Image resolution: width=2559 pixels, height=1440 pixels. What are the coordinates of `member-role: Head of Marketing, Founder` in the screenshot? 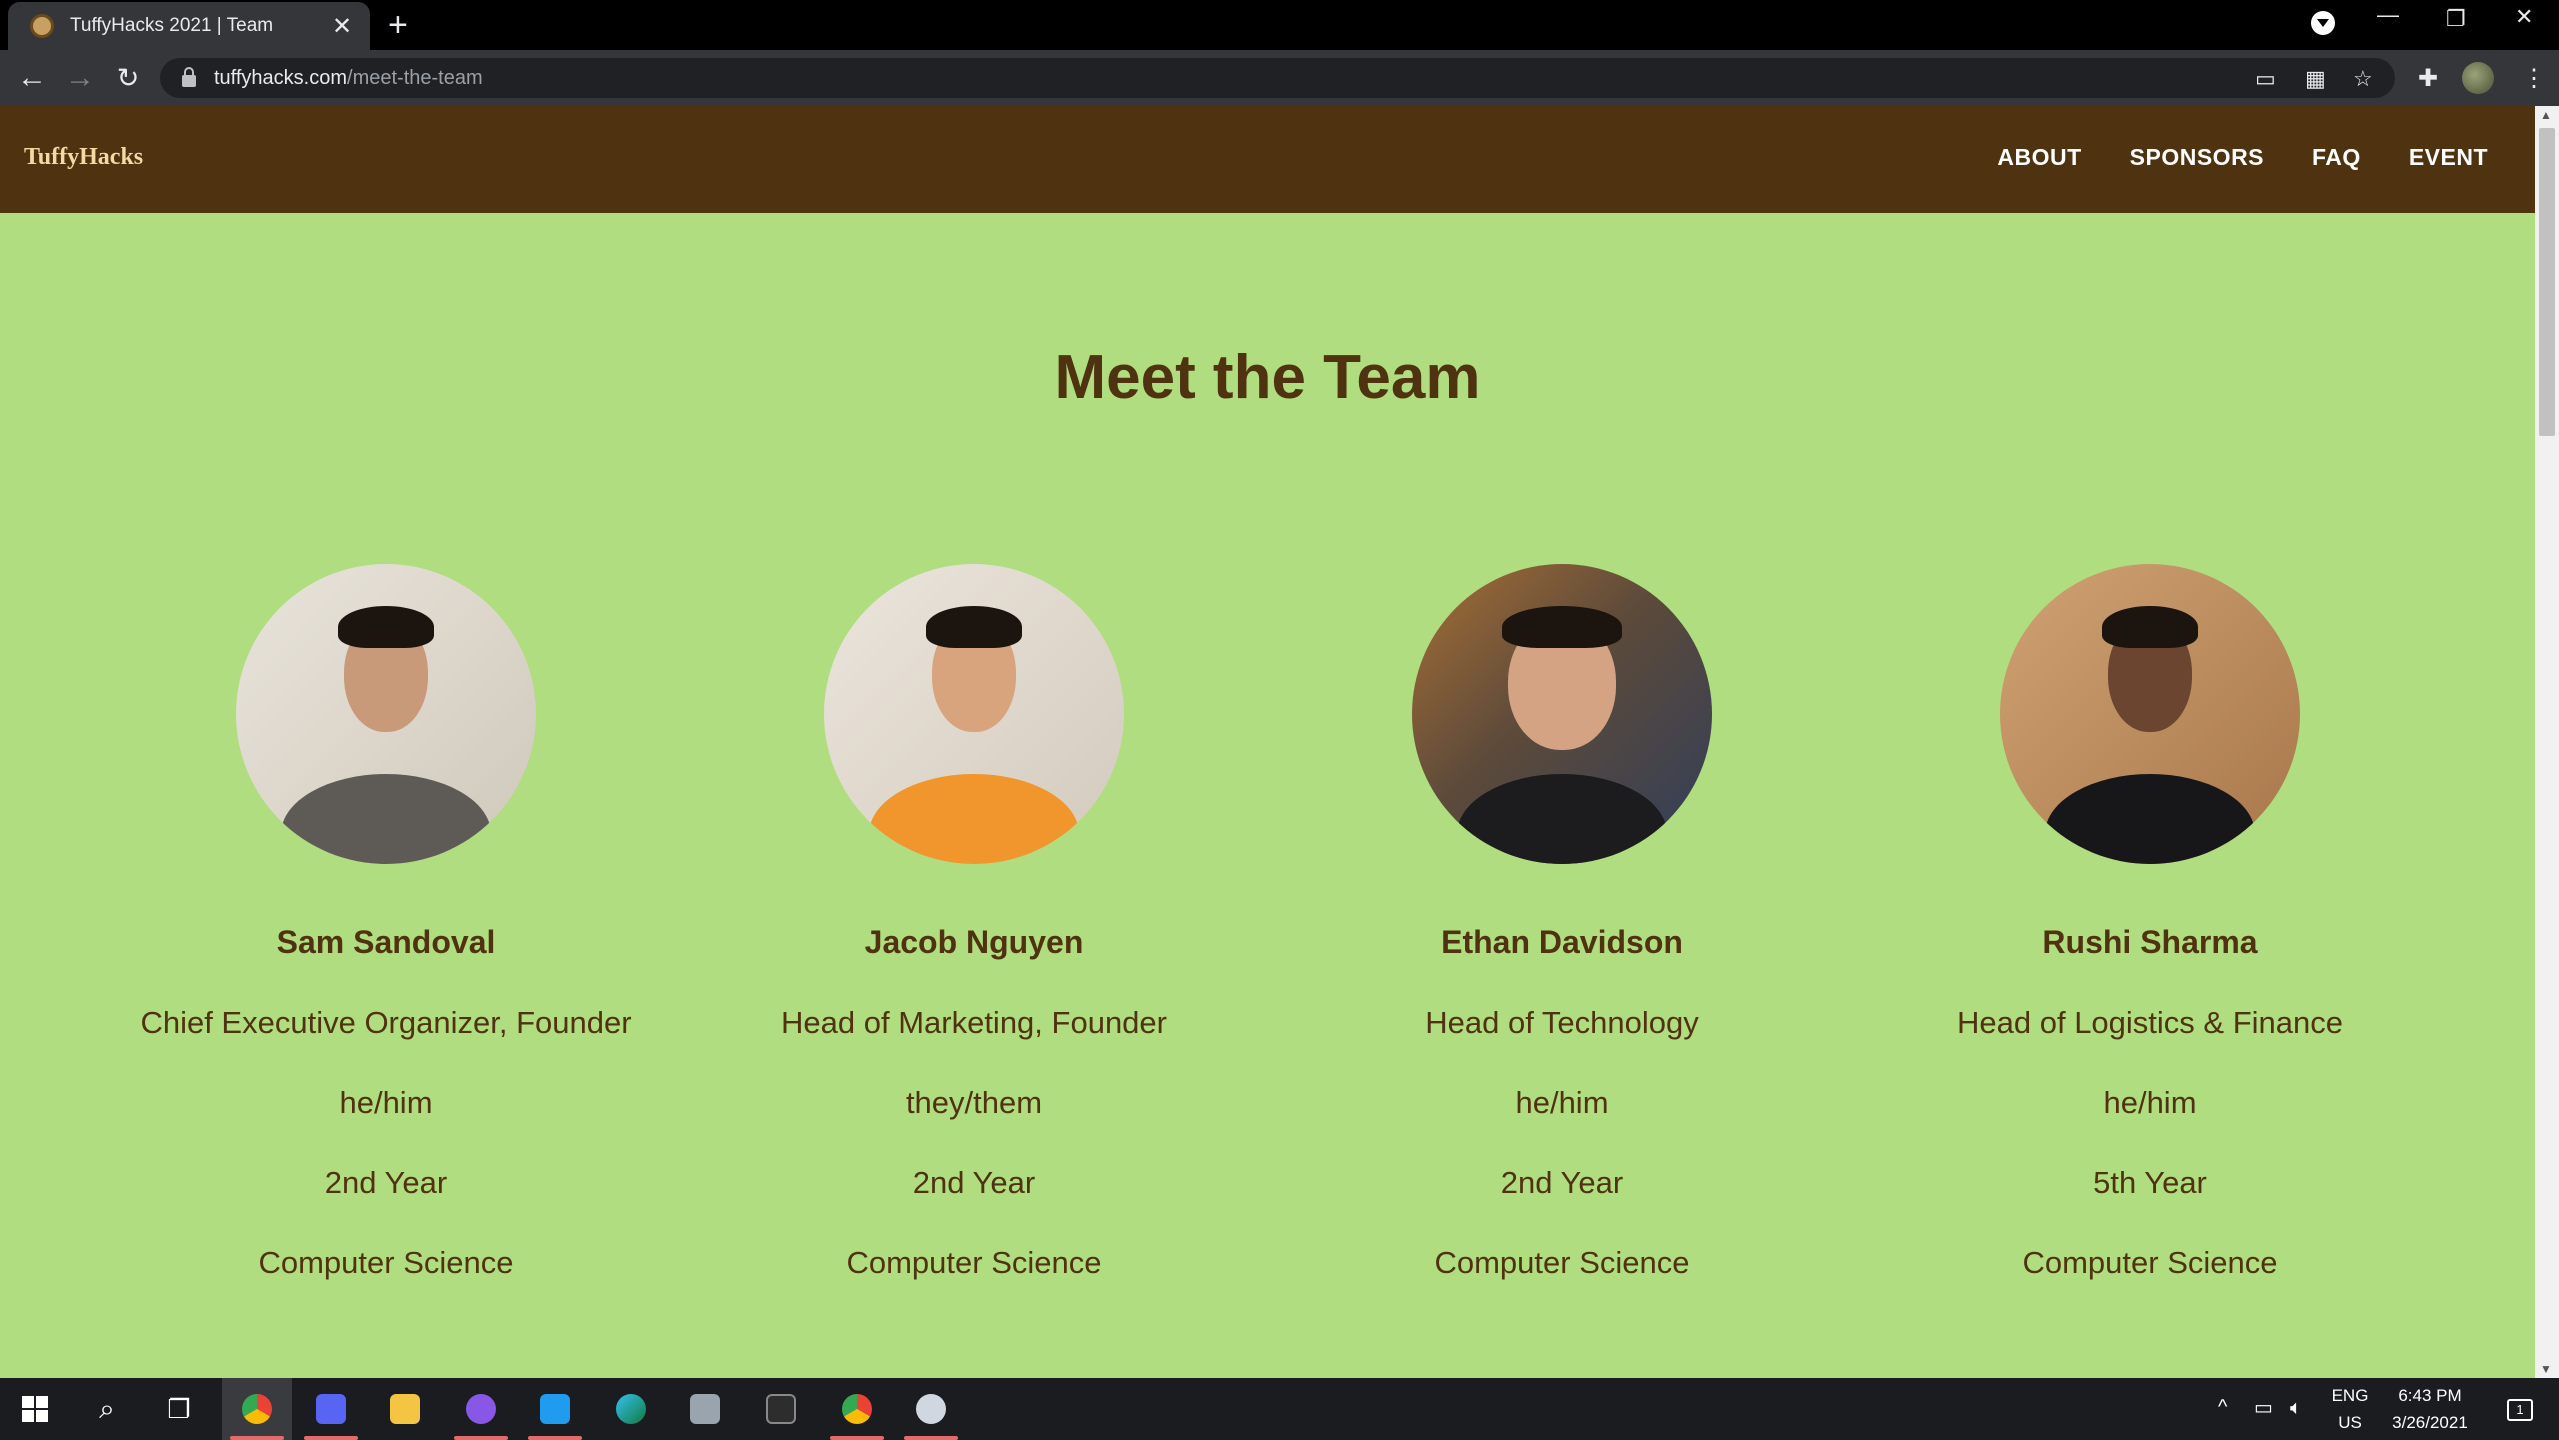 It's located at (974, 1022).